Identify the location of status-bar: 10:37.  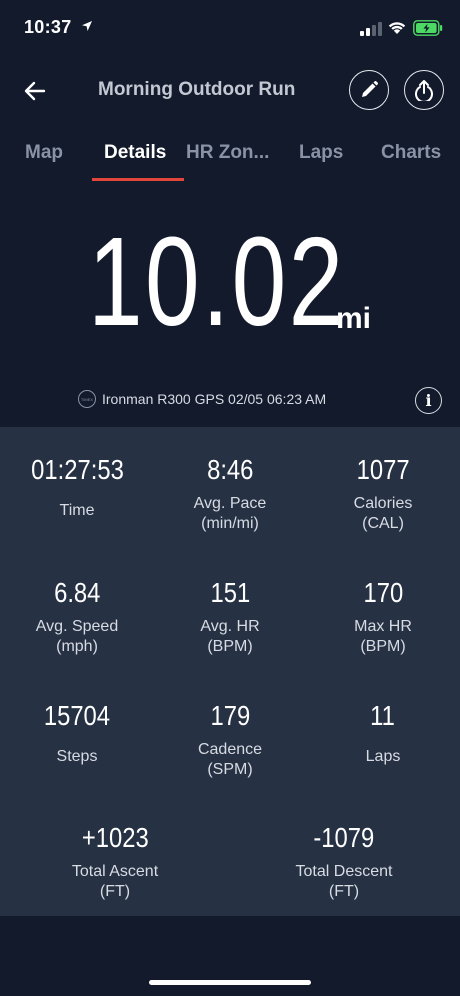
(230, 28).